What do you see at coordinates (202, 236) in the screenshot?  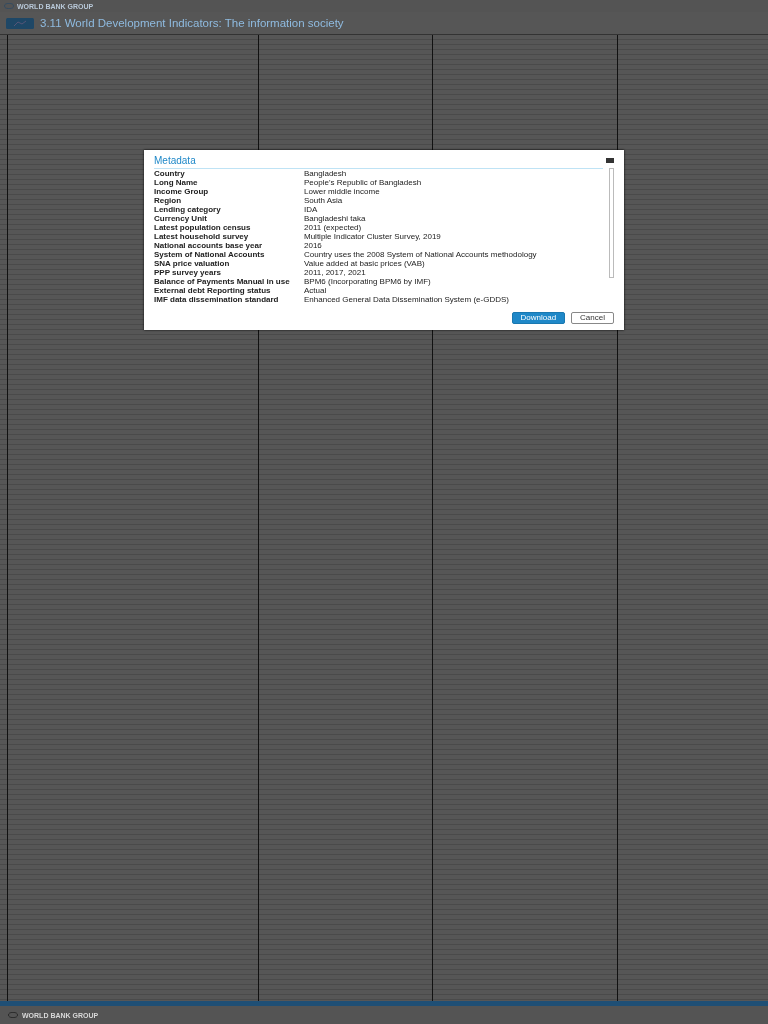 I see `metadata-label: Latest household survey` at bounding box center [202, 236].